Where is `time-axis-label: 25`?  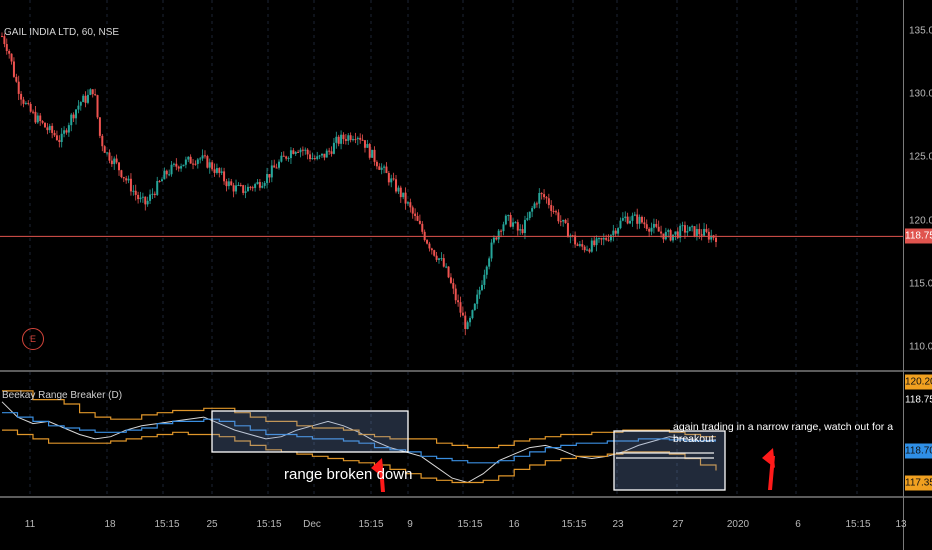 time-axis-label: 25 is located at coordinates (212, 524).